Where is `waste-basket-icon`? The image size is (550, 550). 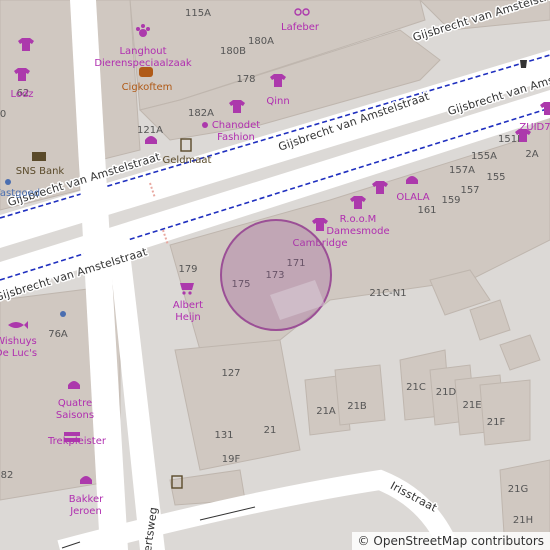
waste-basket-icon is located at coordinates (523, 64).